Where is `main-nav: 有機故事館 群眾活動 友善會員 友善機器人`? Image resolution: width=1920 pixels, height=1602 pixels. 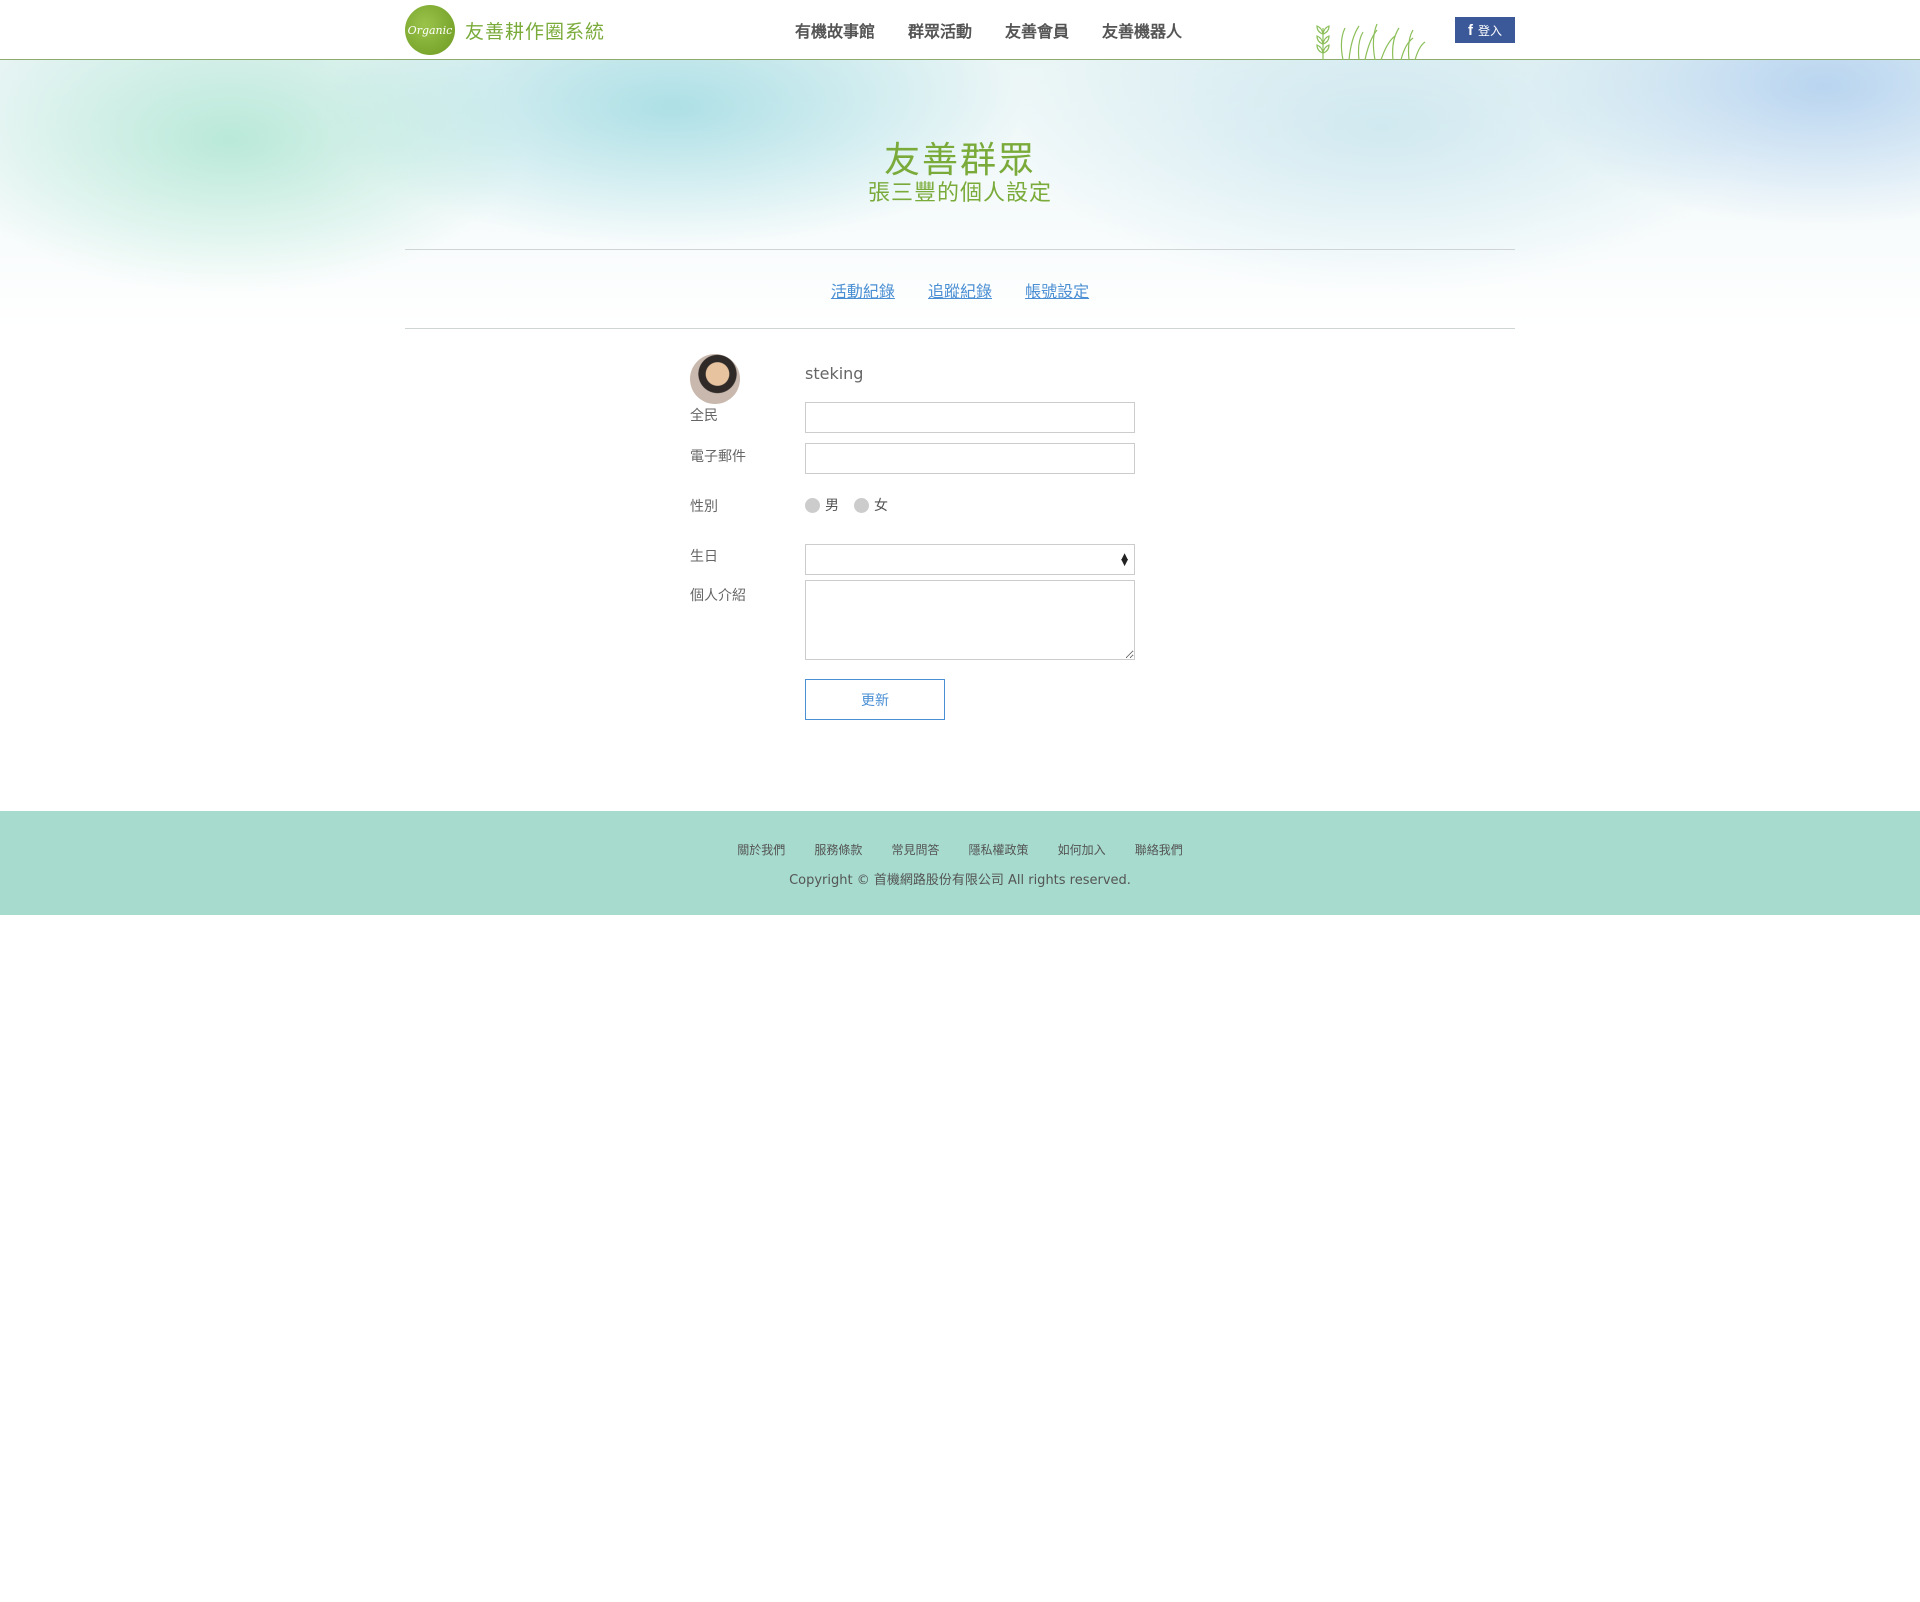 main-nav: 有機故事館 群眾活動 友善會員 友善機器人 is located at coordinates (1005, 30).